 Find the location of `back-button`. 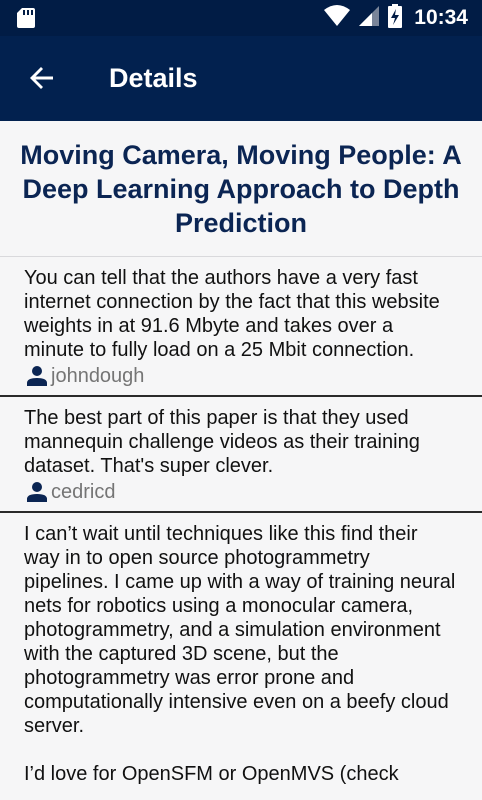

back-button is located at coordinates (42, 78).